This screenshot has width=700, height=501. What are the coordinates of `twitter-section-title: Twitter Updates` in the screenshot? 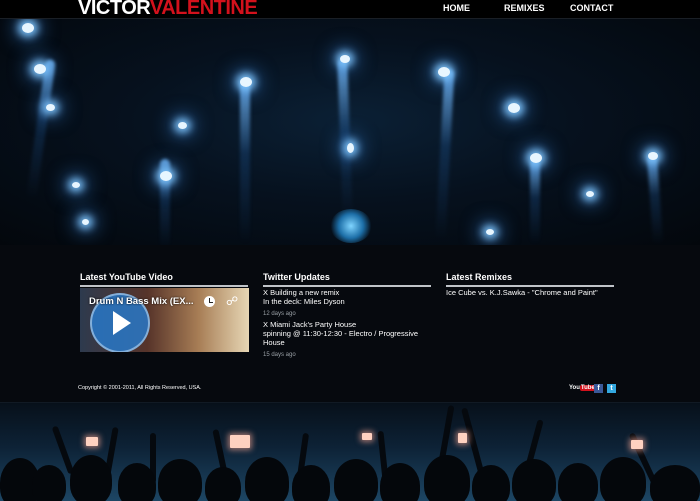 It's located at (347, 279).